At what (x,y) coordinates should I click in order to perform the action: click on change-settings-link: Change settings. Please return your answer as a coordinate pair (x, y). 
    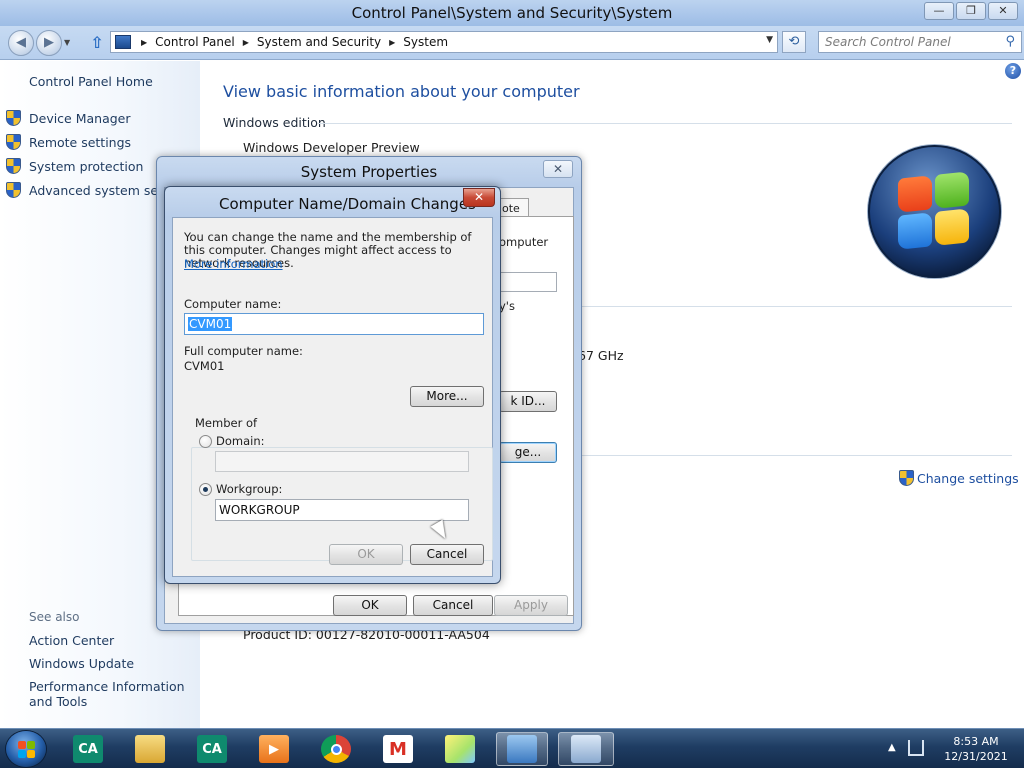
    Looking at the image, I should click on (959, 478).